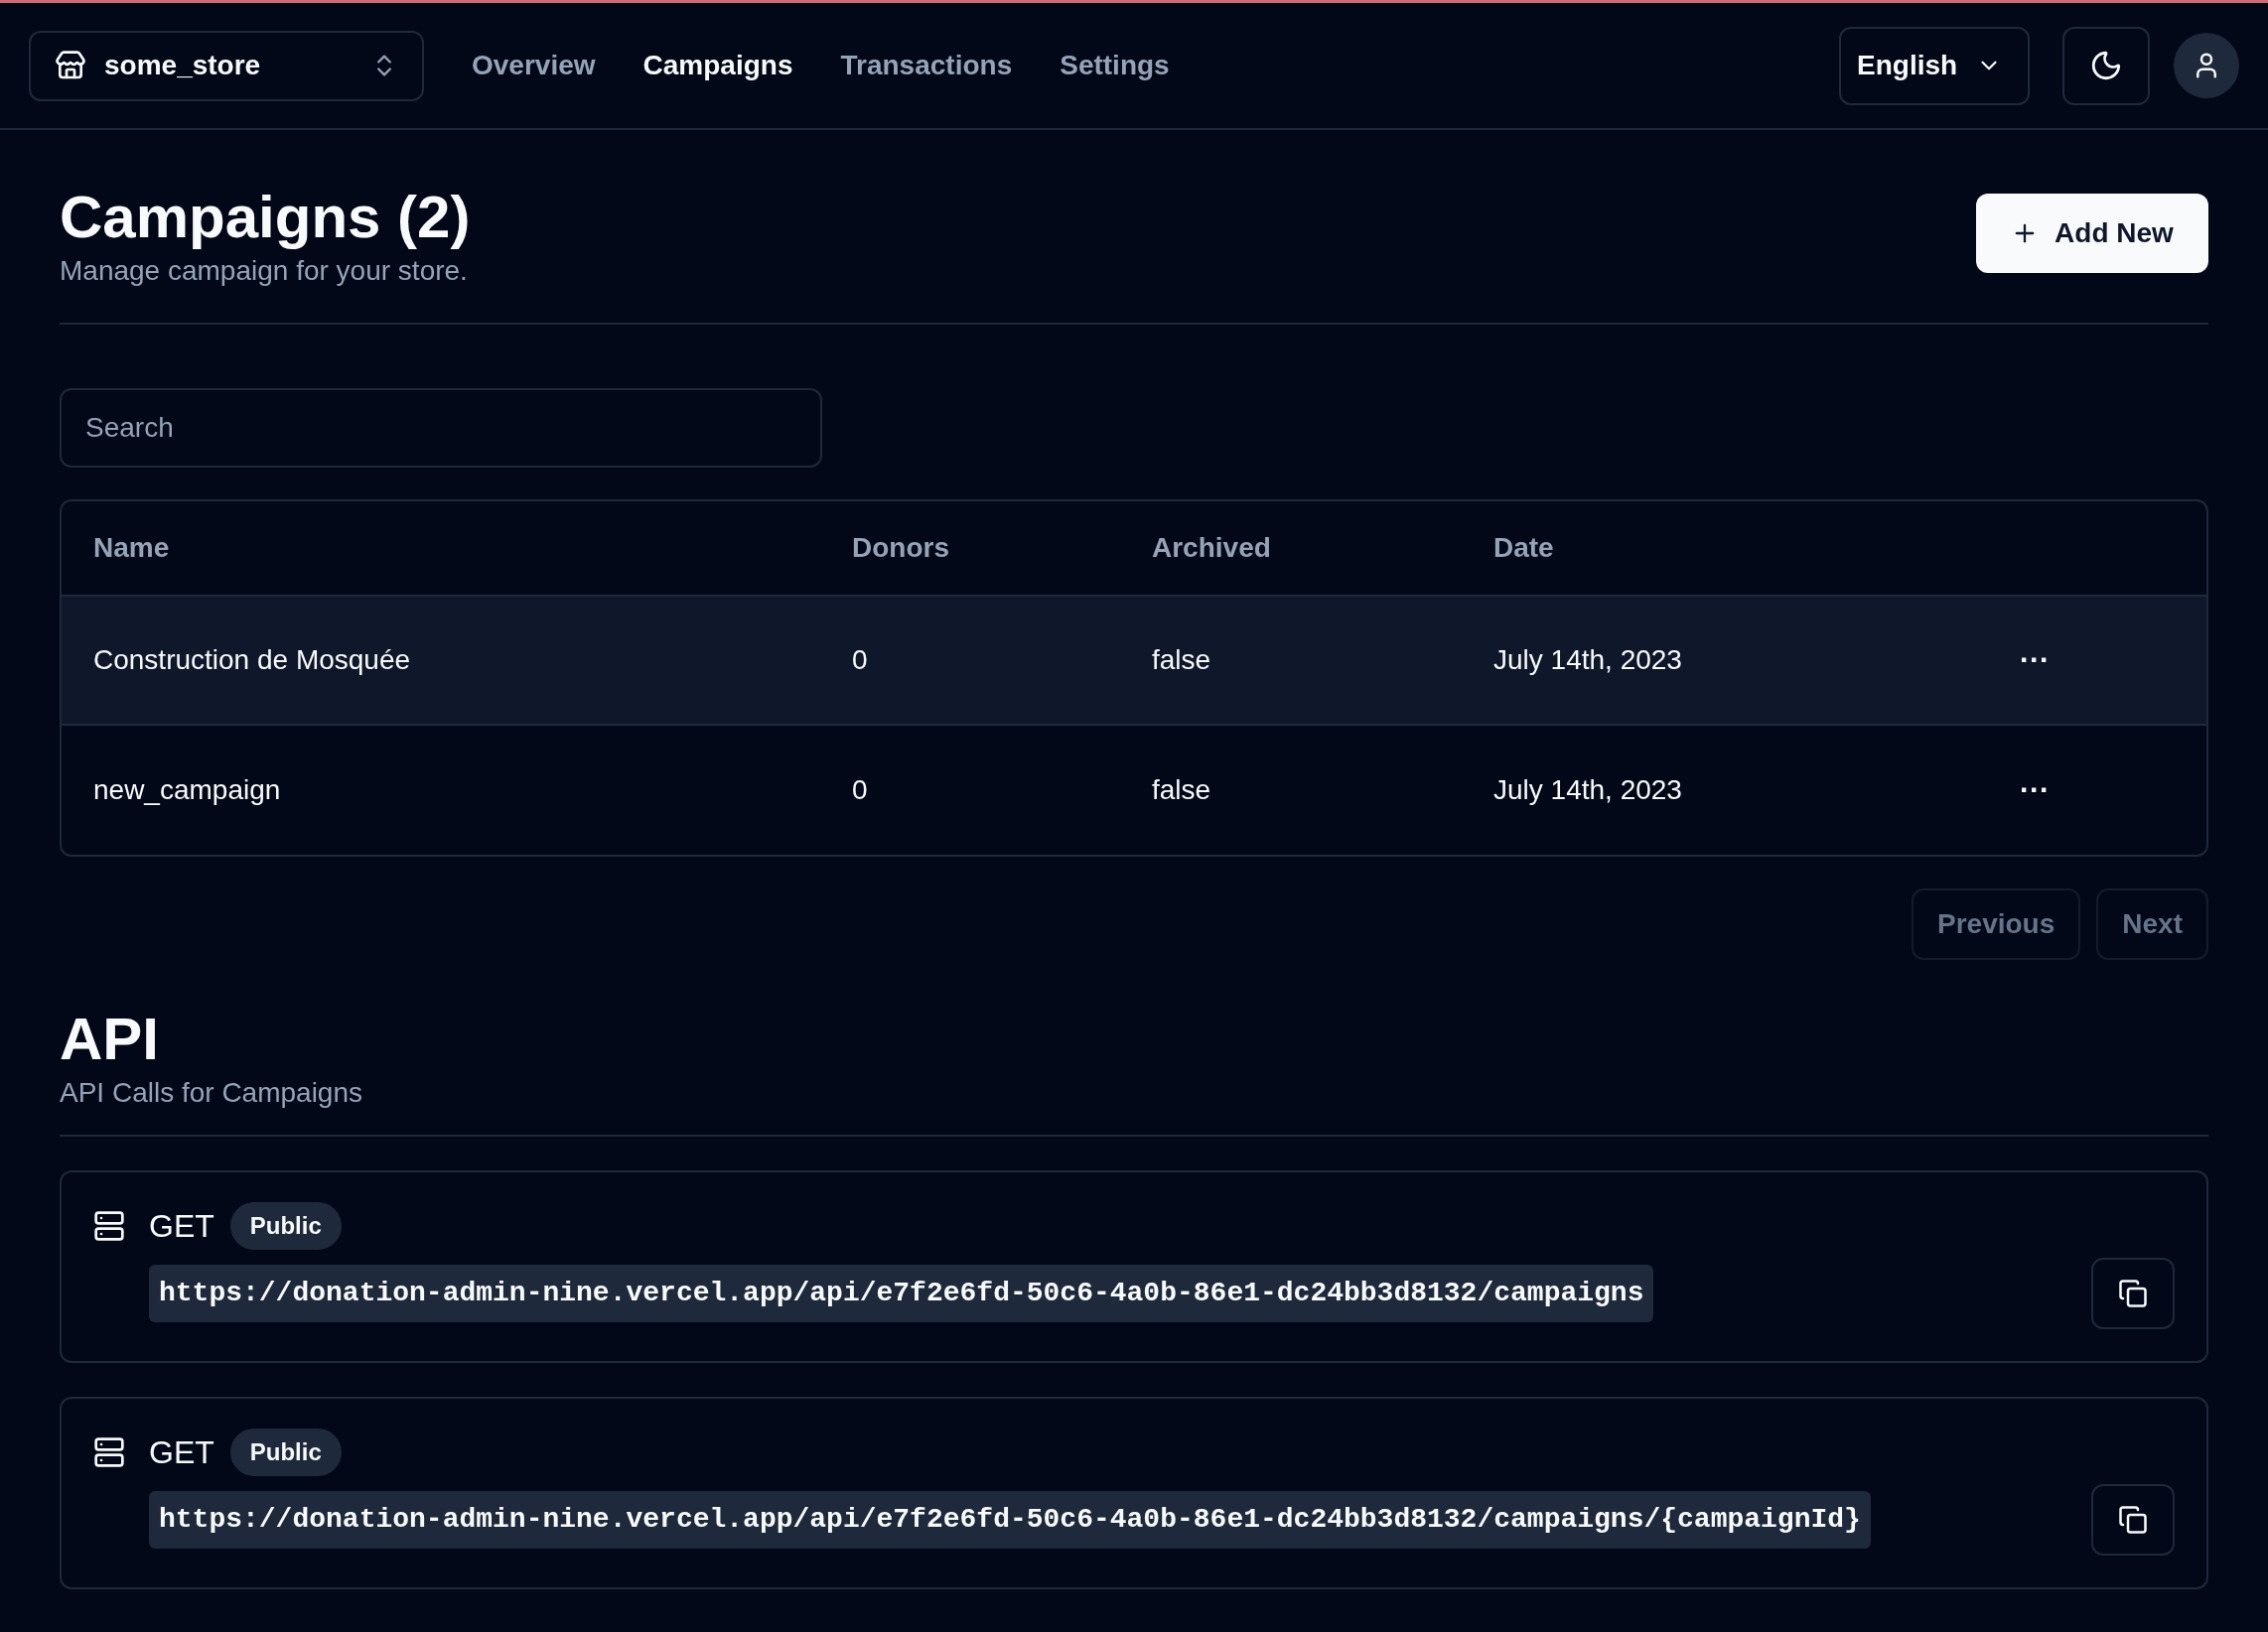 This screenshot has height=1632, width=2268. I want to click on column-header: Date, so click(1524, 548).